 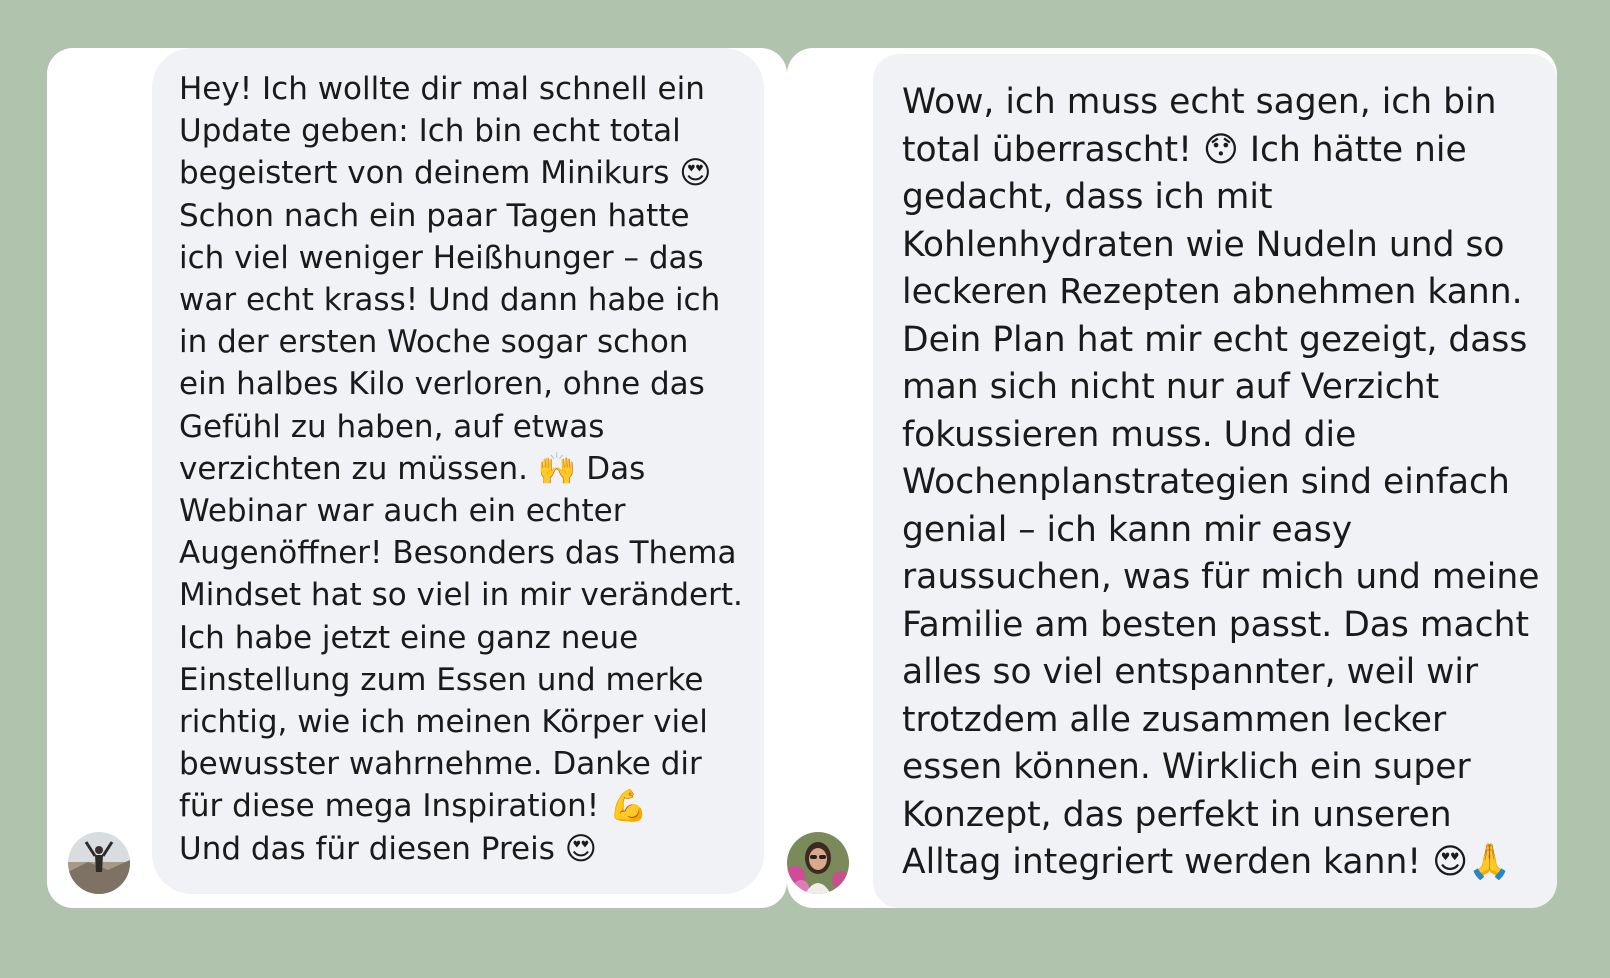 I want to click on woman-flowers-avatar-icon, so click(x=818, y=863).